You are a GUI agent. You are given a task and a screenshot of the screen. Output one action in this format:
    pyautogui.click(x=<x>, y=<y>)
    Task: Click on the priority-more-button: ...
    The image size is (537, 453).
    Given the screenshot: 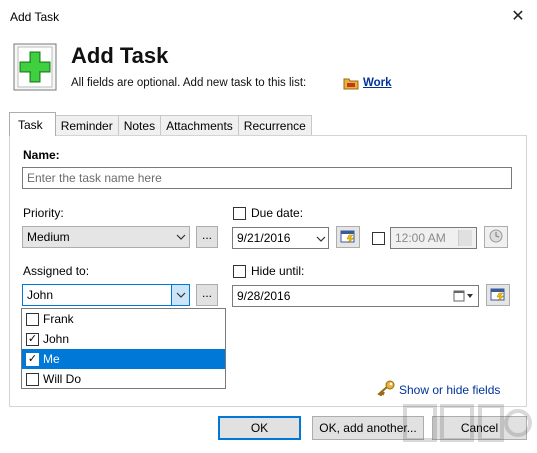 What is the action you would take?
    pyautogui.click(x=207, y=237)
    